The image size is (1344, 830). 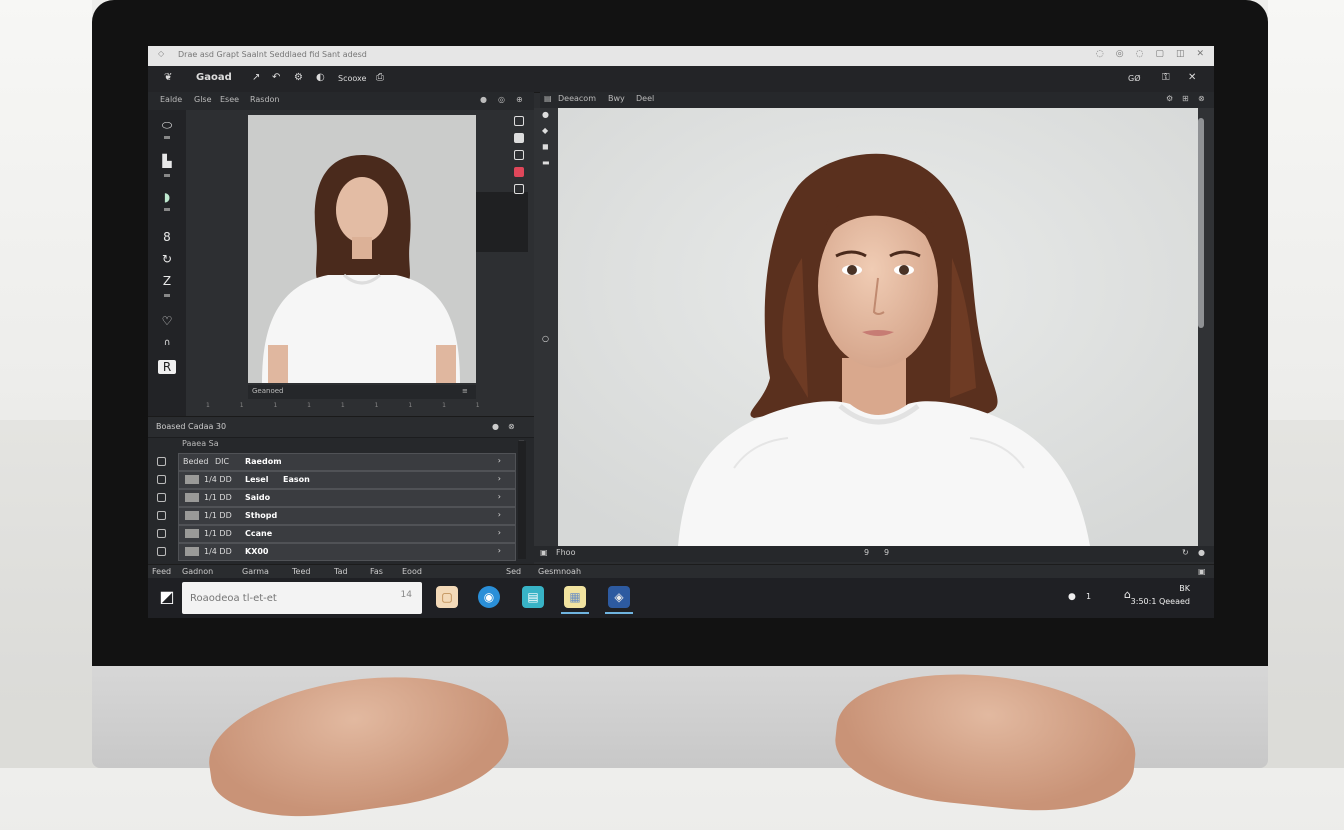 What do you see at coordinates (545, 114) in the screenshot?
I see `move-tool-icon: ●` at bounding box center [545, 114].